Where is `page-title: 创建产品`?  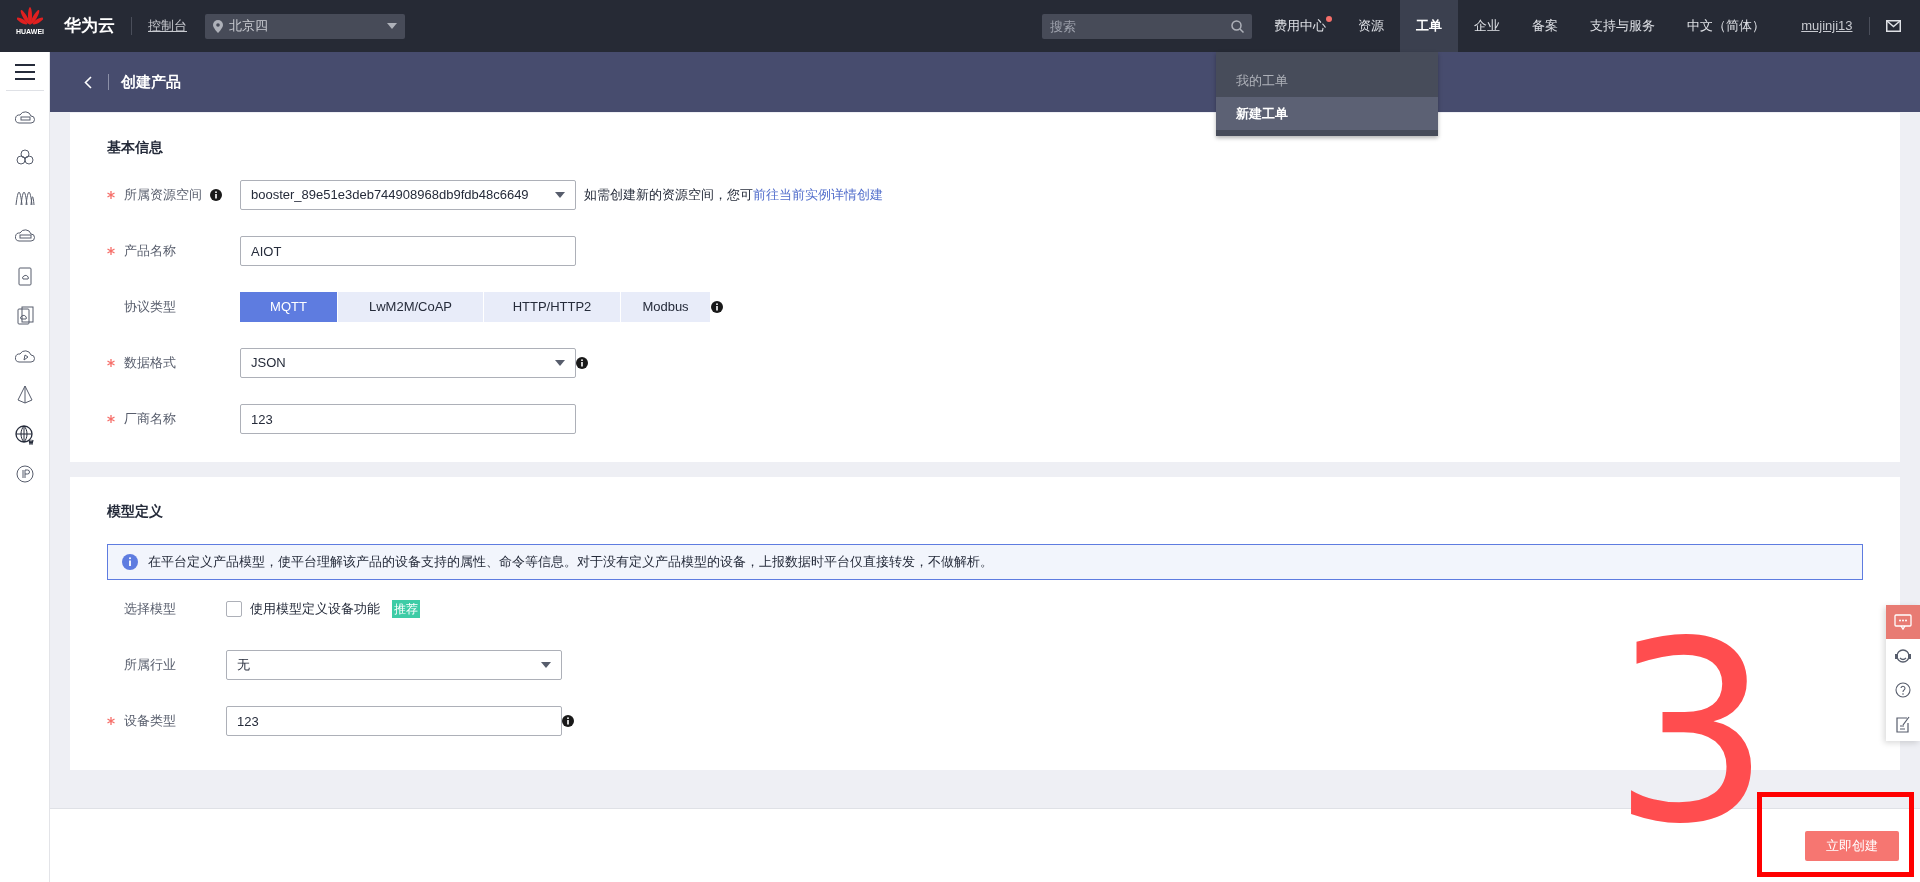
page-title: 创建产品 is located at coordinates (151, 81).